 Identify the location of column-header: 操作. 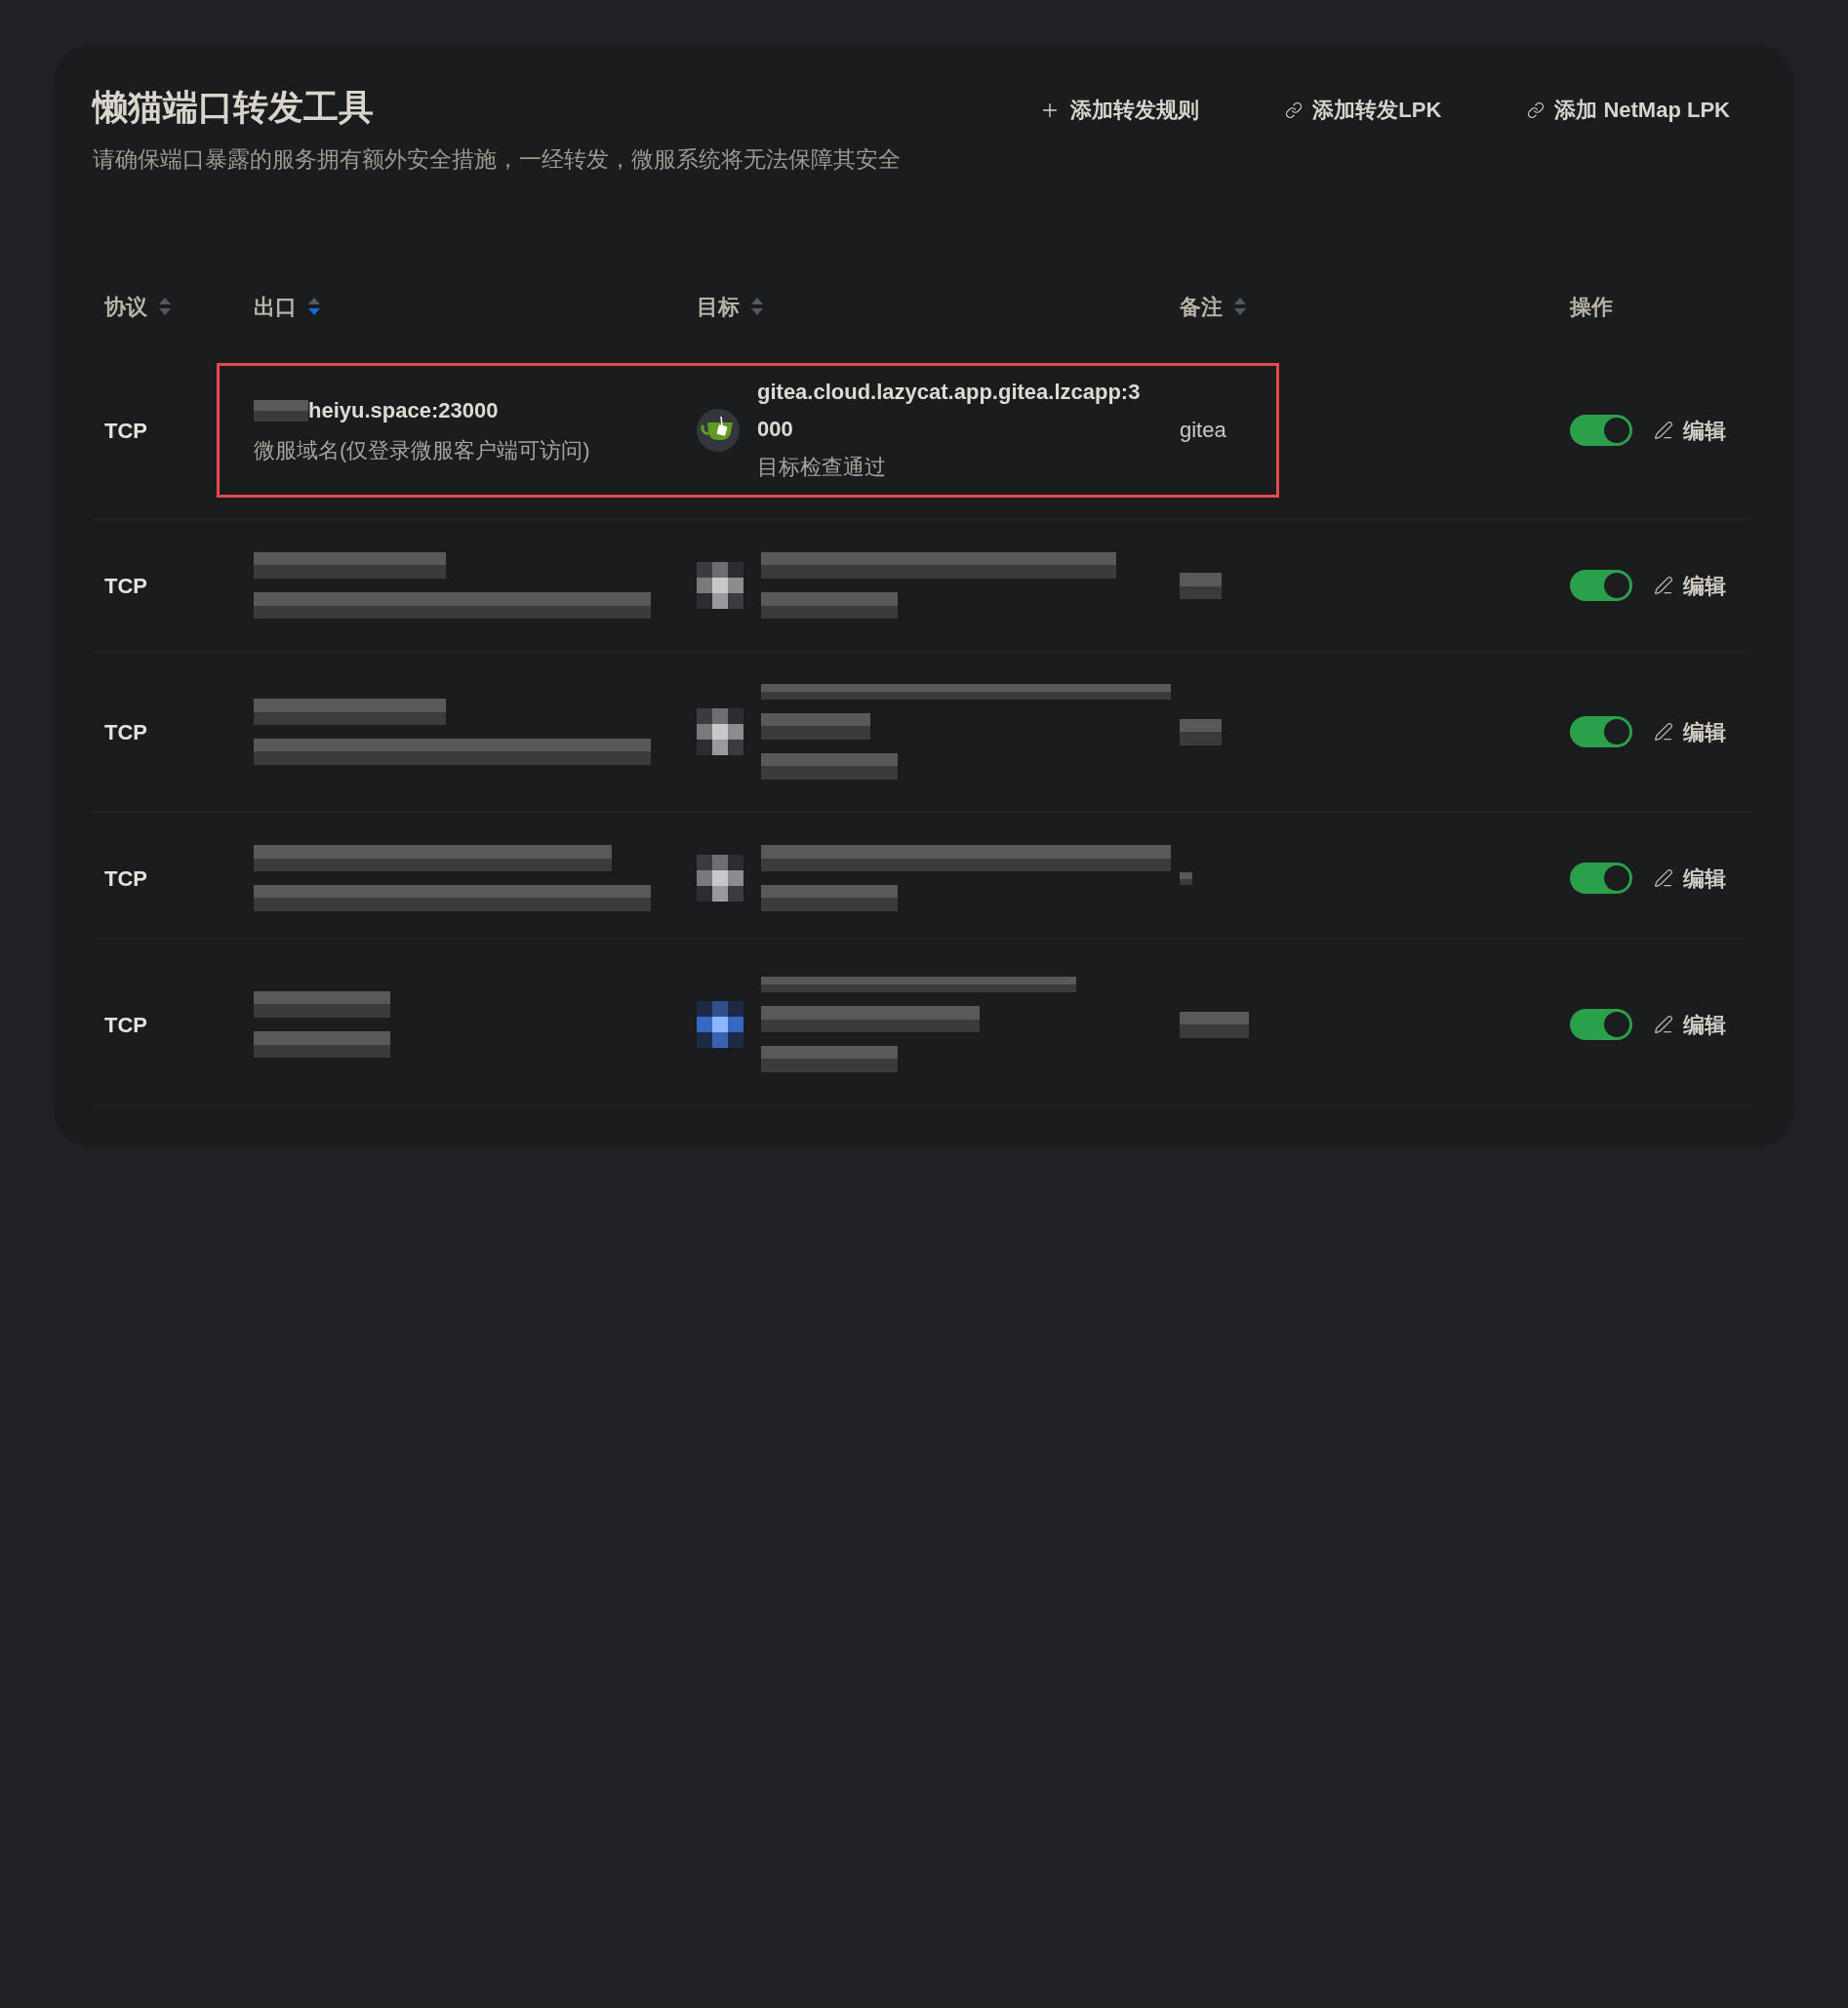
(1592, 306).